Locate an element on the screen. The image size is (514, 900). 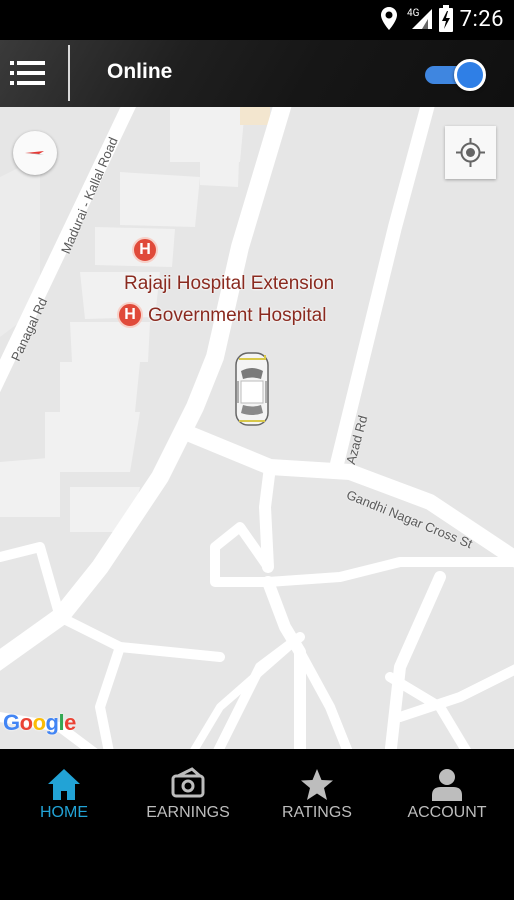
online-toggle is located at coordinates (453, 74).